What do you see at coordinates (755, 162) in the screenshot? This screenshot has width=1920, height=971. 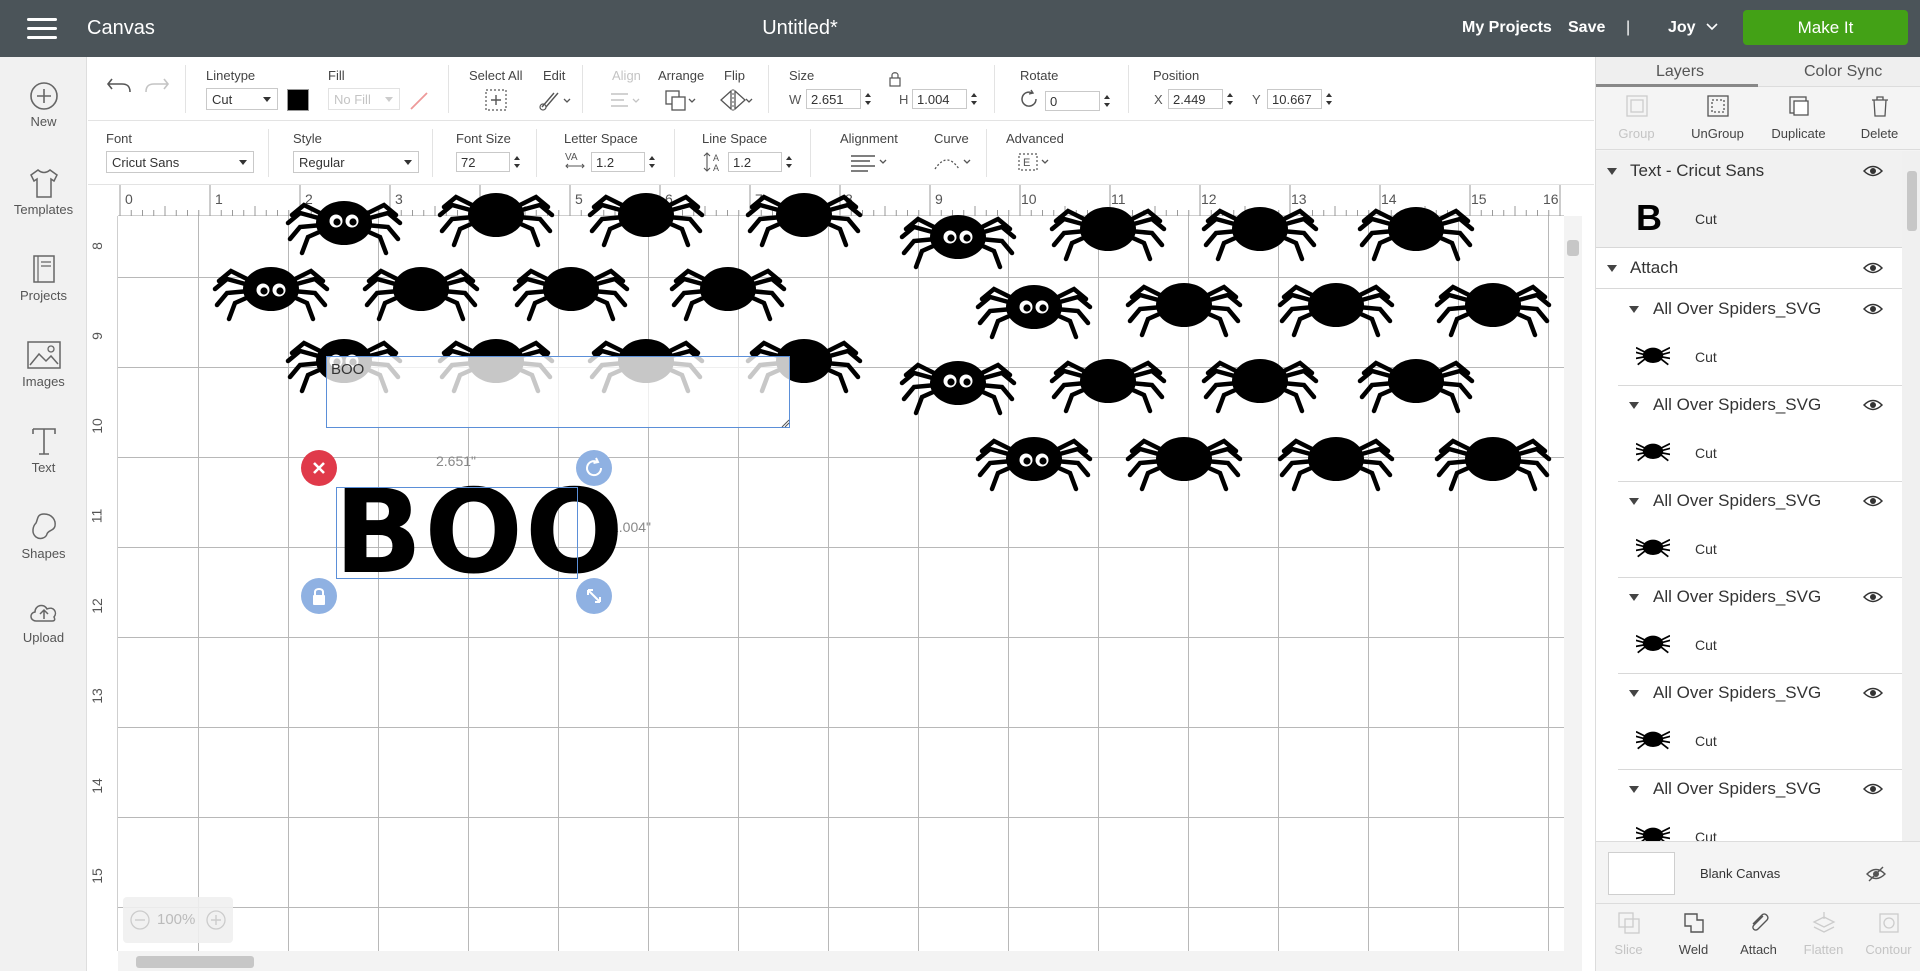 I see `line-space-input: 1.2` at bounding box center [755, 162].